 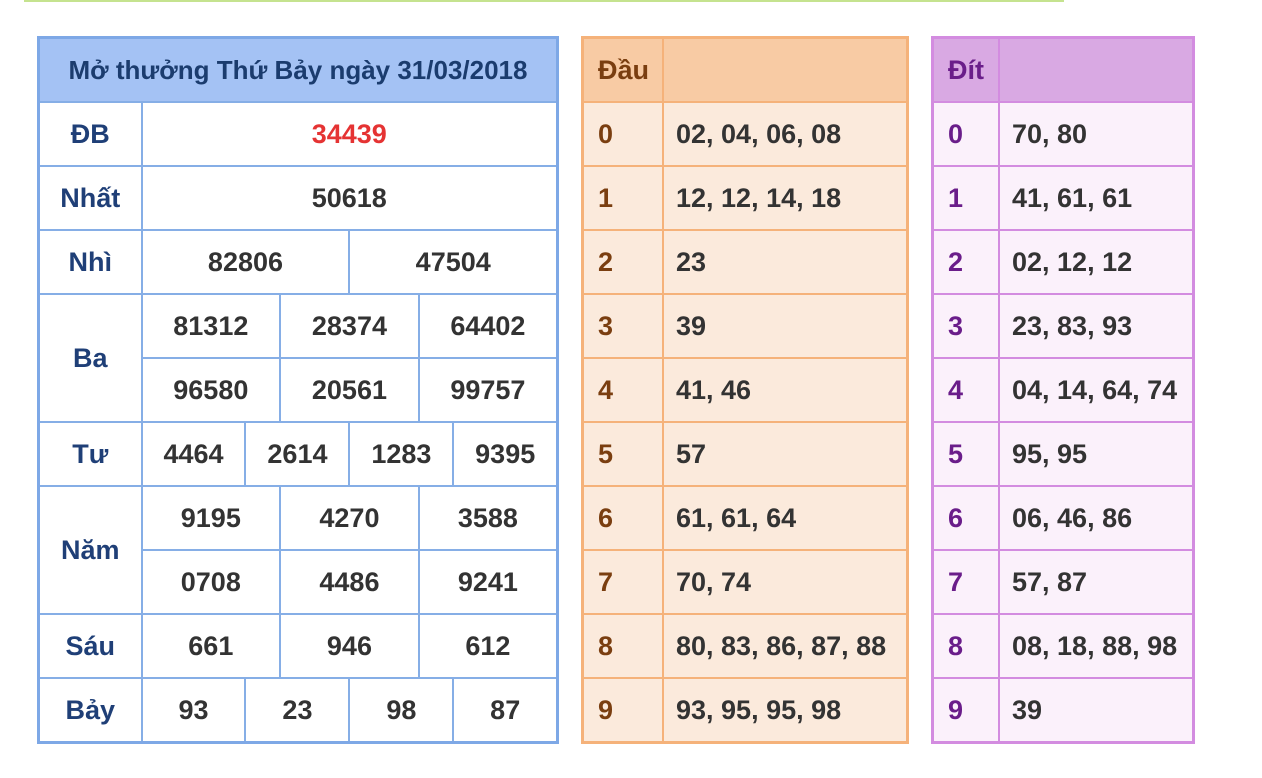 What do you see at coordinates (488, 646) in the screenshot?
I see `prize-number: 612` at bounding box center [488, 646].